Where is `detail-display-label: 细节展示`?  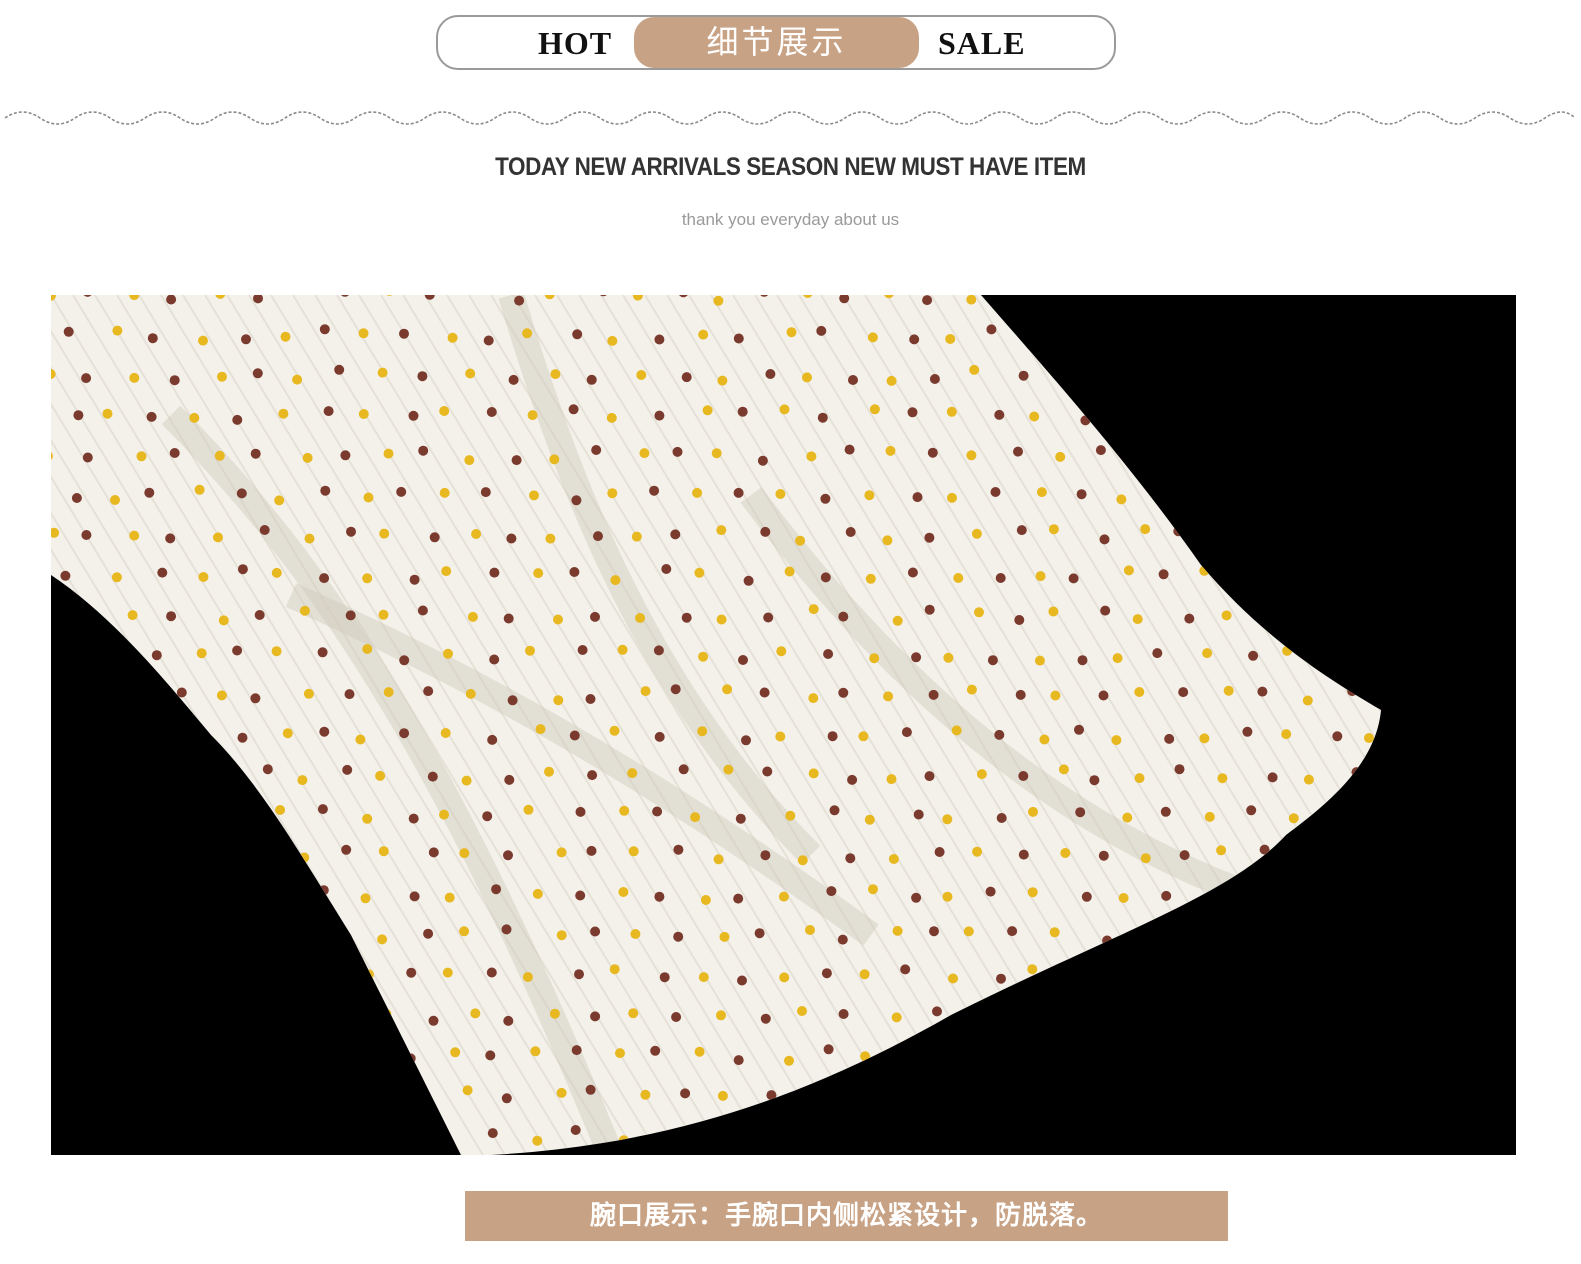 detail-display-label: 细节展示 is located at coordinates (776, 42).